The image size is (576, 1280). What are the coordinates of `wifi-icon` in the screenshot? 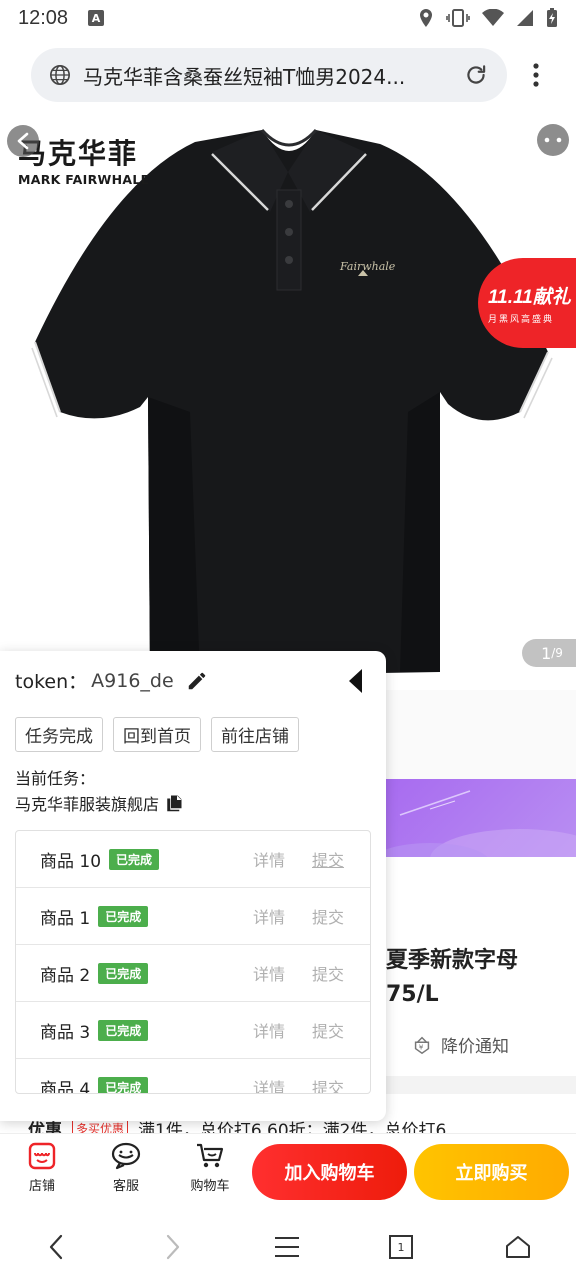 It's located at (493, 17).